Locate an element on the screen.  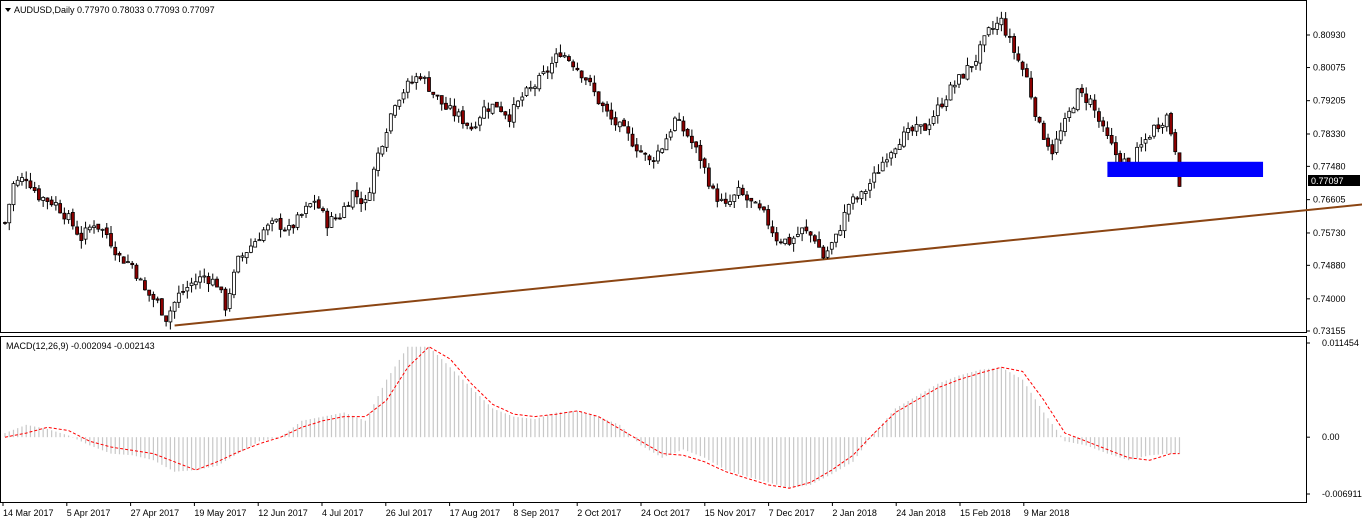
support-zone is located at coordinates (1185, 169).